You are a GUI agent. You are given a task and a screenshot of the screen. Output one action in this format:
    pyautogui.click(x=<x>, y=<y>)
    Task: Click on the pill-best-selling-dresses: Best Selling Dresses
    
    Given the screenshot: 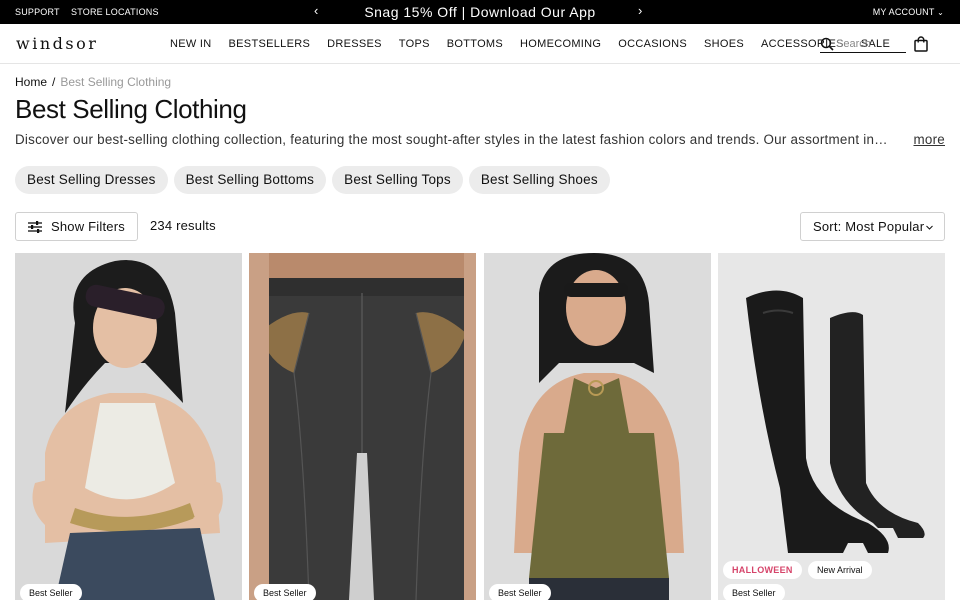 What is the action you would take?
    pyautogui.click(x=91, y=180)
    